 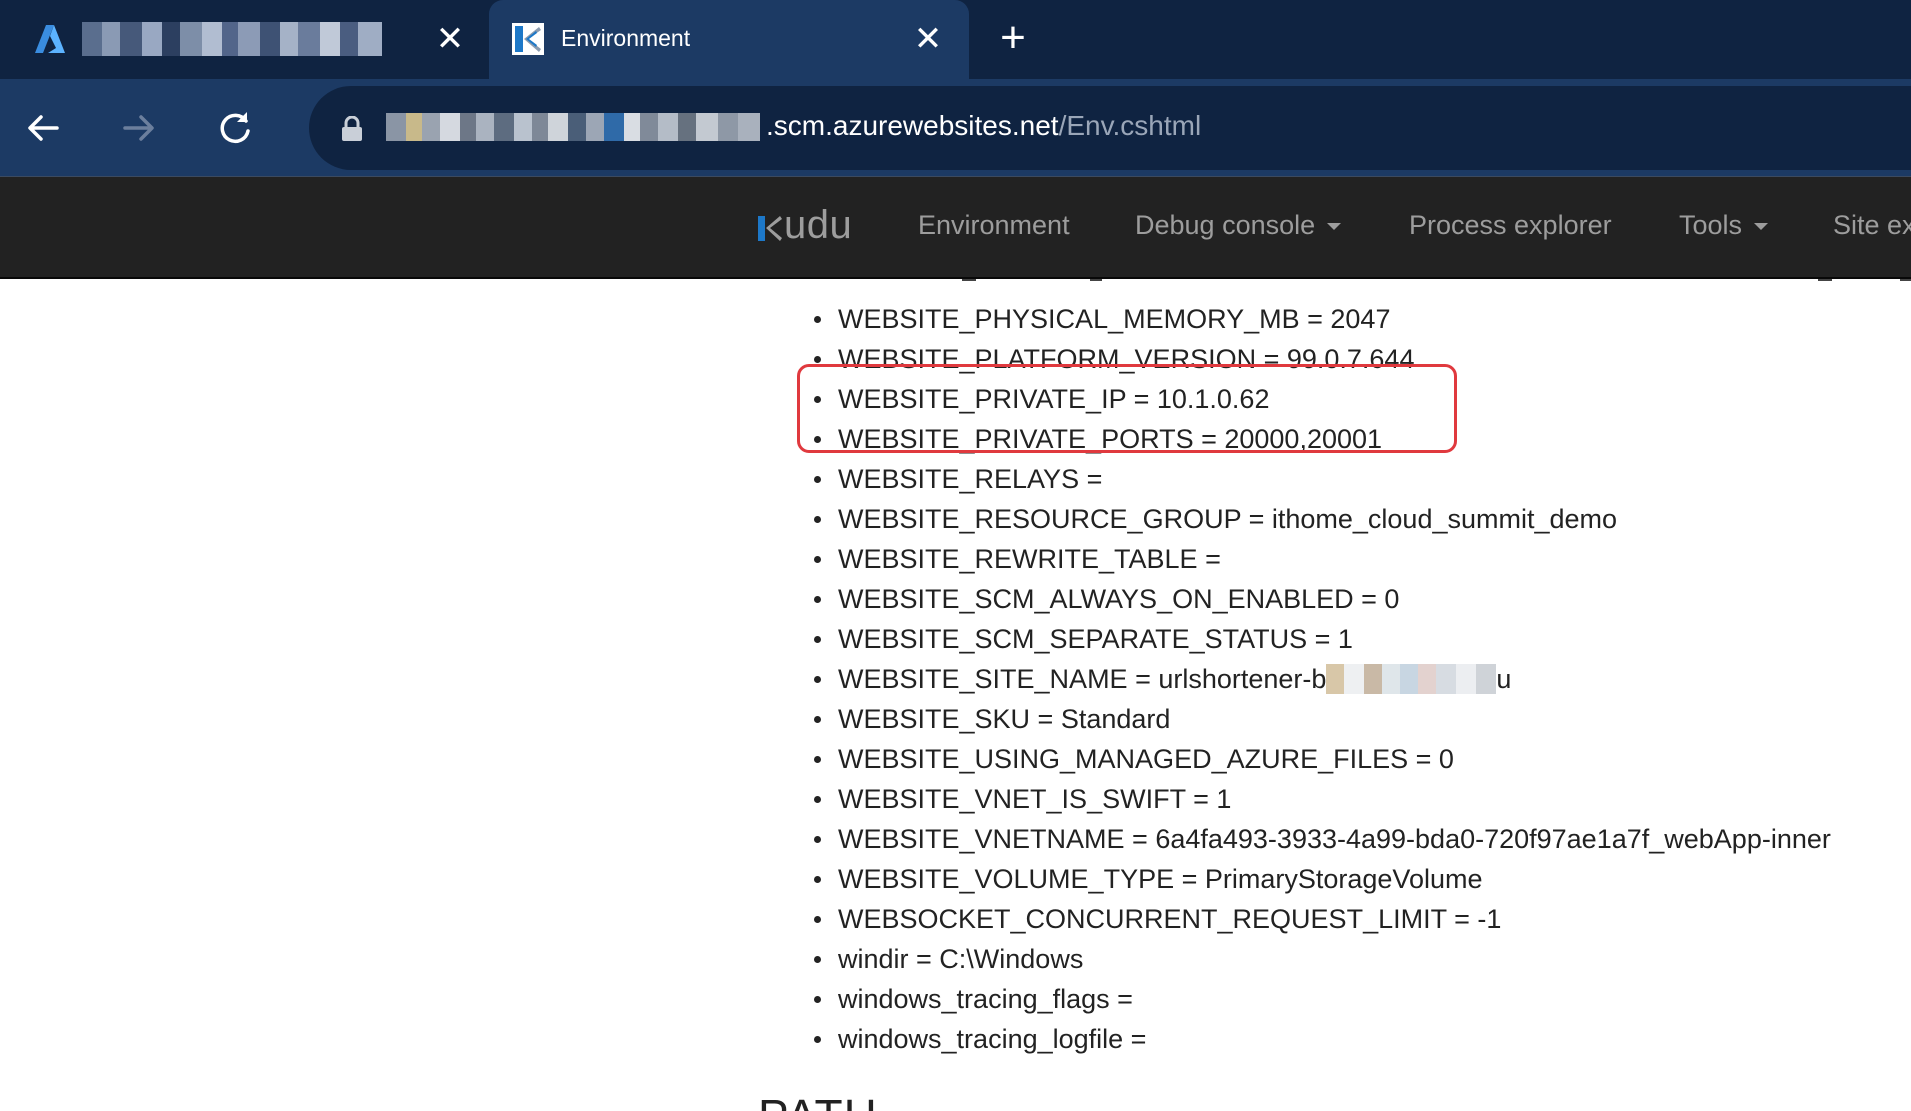 I want to click on list-item: windows_tracing_logfile =, so click(x=979, y=1039).